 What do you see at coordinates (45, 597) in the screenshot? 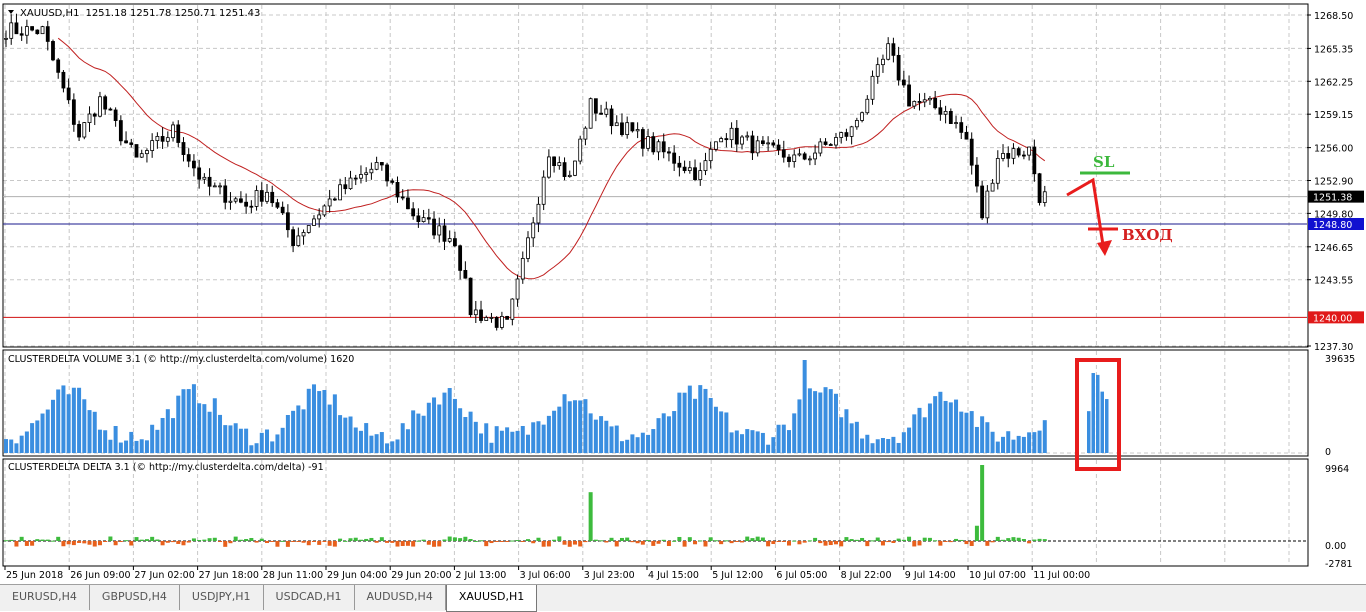
I see `tab-eurusd-h4: EURUSD,H4` at bounding box center [45, 597].